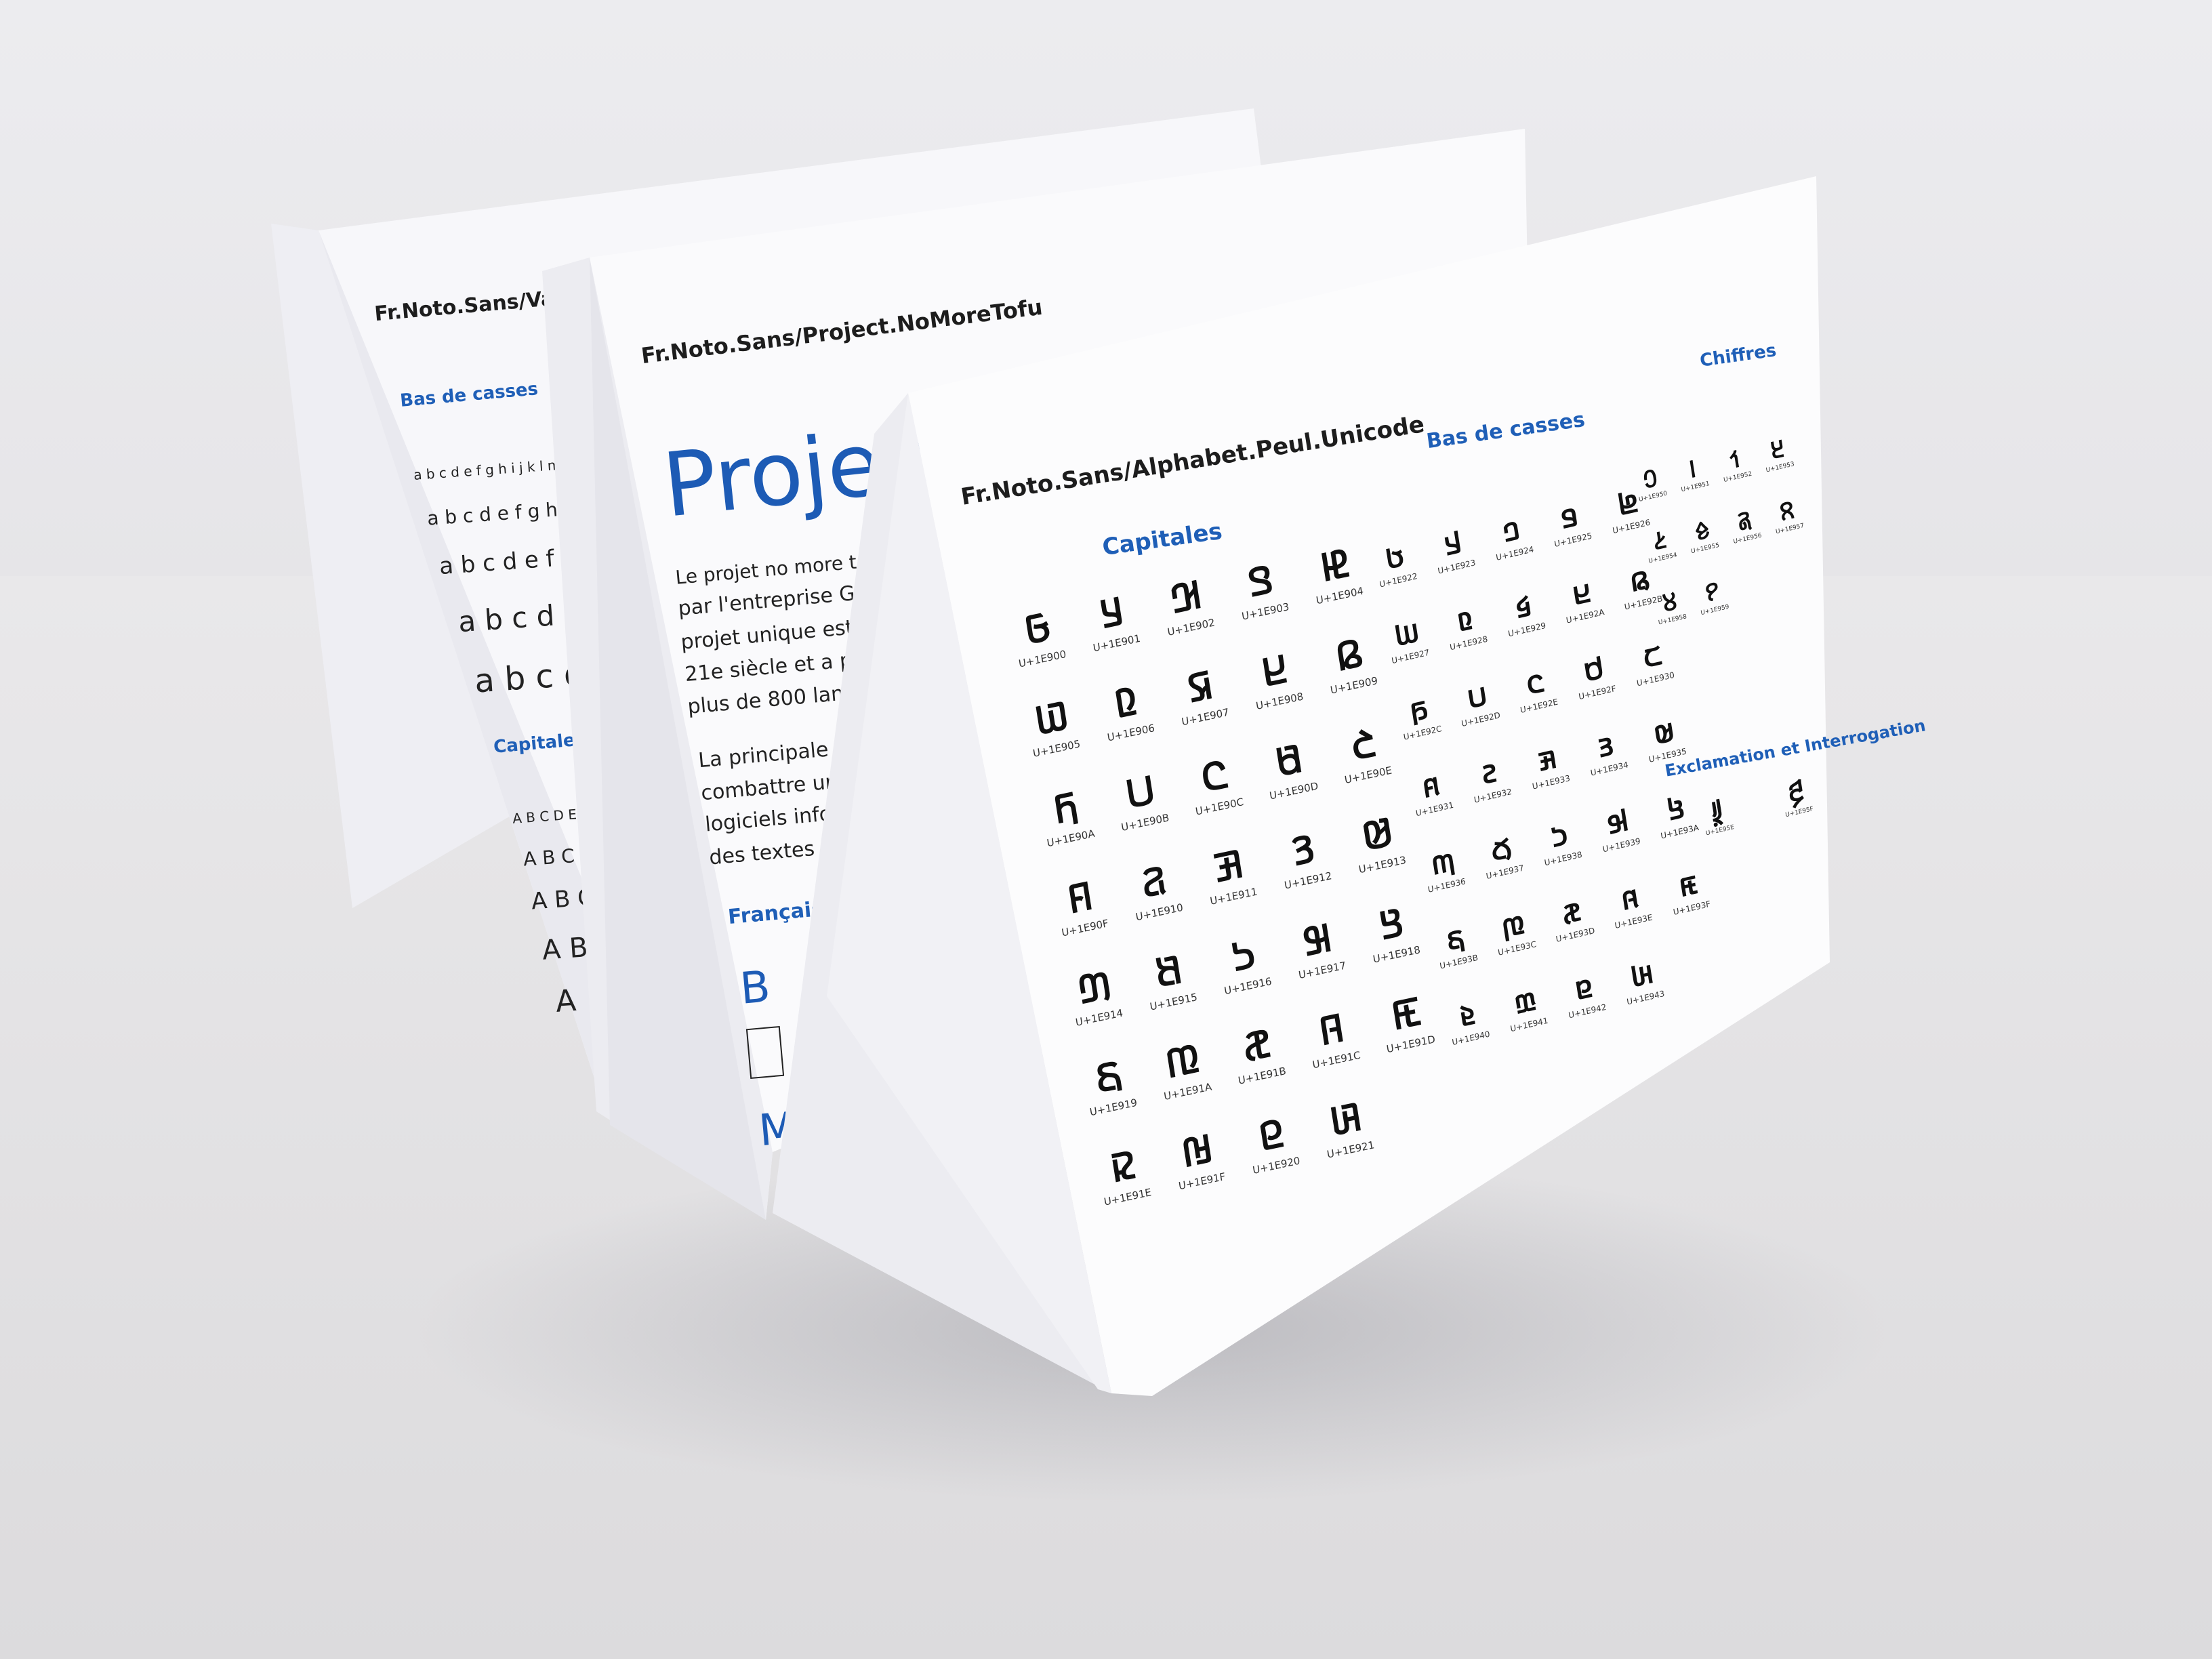 This screenshot has height=1659, width=2212. What do you see at coordinates (1274, 1153) in the screenshot?
I see `capital-cell: 𞤠 U+1E920` at bounding box center [1274, 1153].